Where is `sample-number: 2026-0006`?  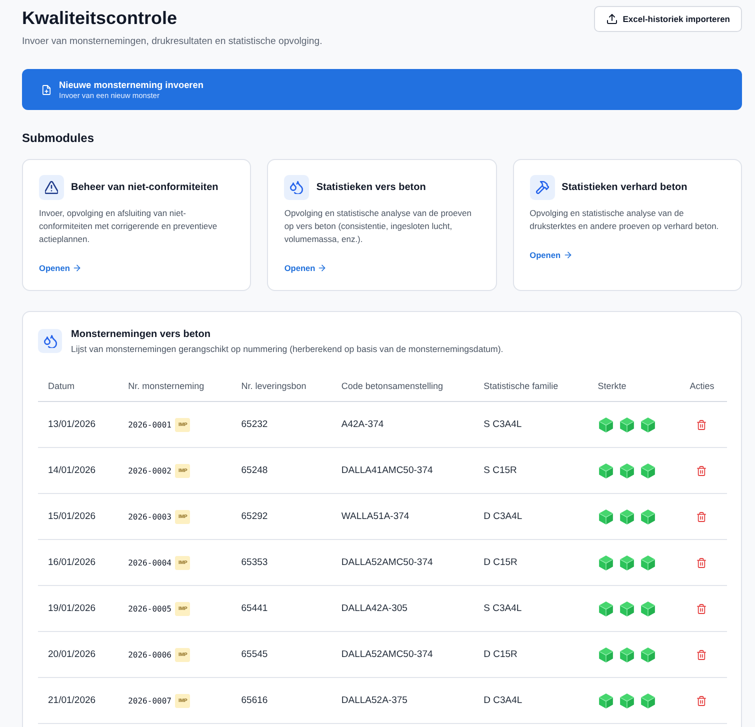 sample-number: 2026-0006 is located at coordinates (150, 654).